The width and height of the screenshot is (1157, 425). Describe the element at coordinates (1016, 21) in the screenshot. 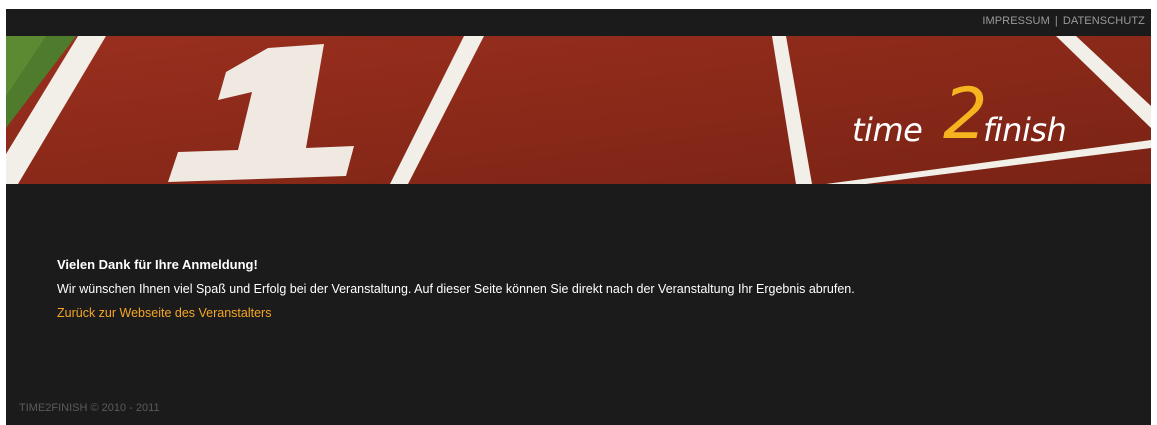

I see `impressum-link: IMPRESSUM` at that location.